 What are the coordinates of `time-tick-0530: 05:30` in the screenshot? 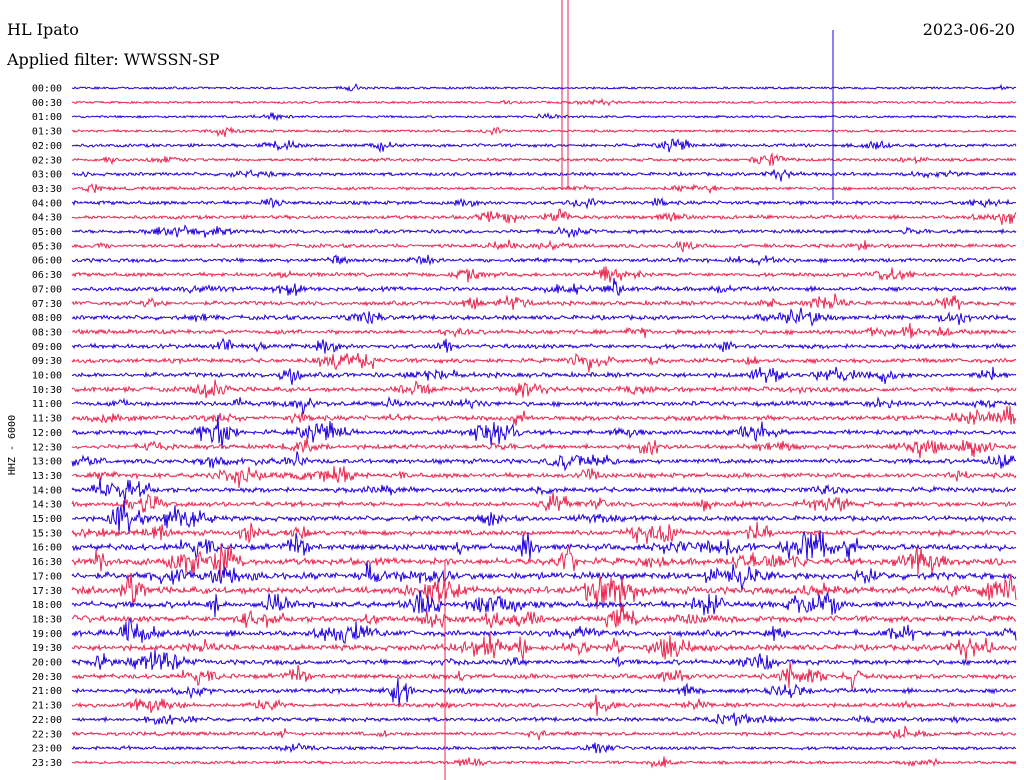 It's located at (47, 246).